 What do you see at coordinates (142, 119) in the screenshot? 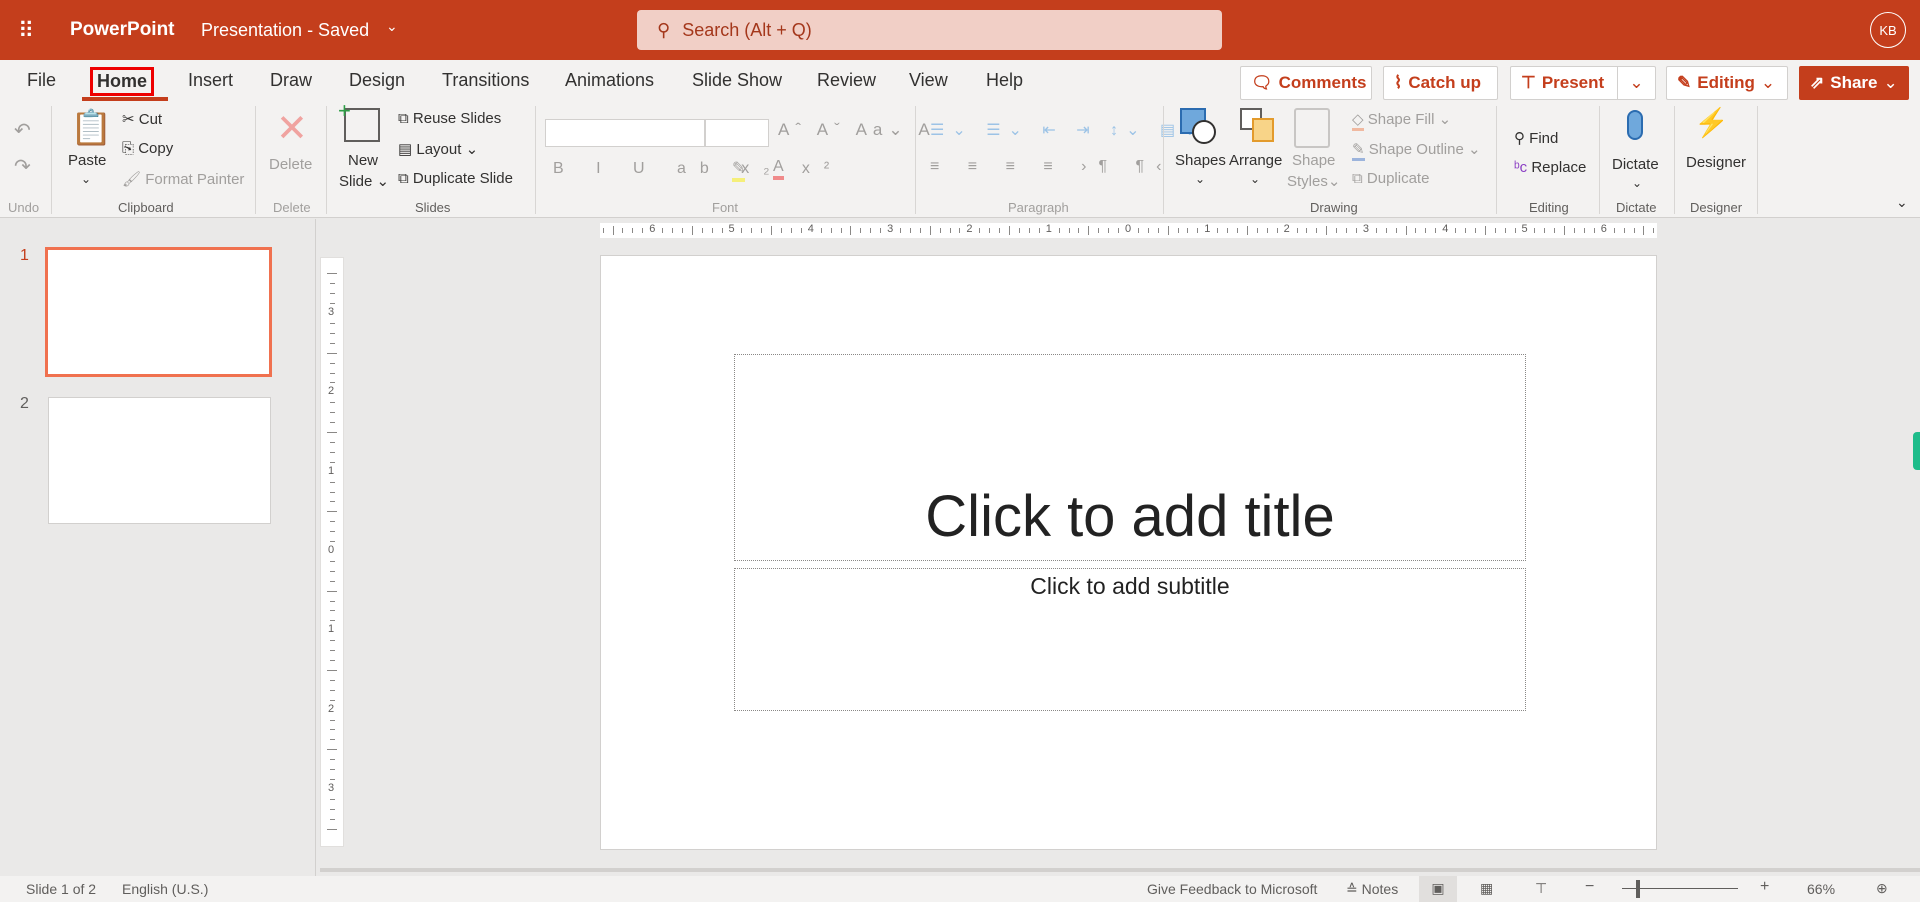
I see `cut-button: ✂ Cut` at bounding box center [142, 119].